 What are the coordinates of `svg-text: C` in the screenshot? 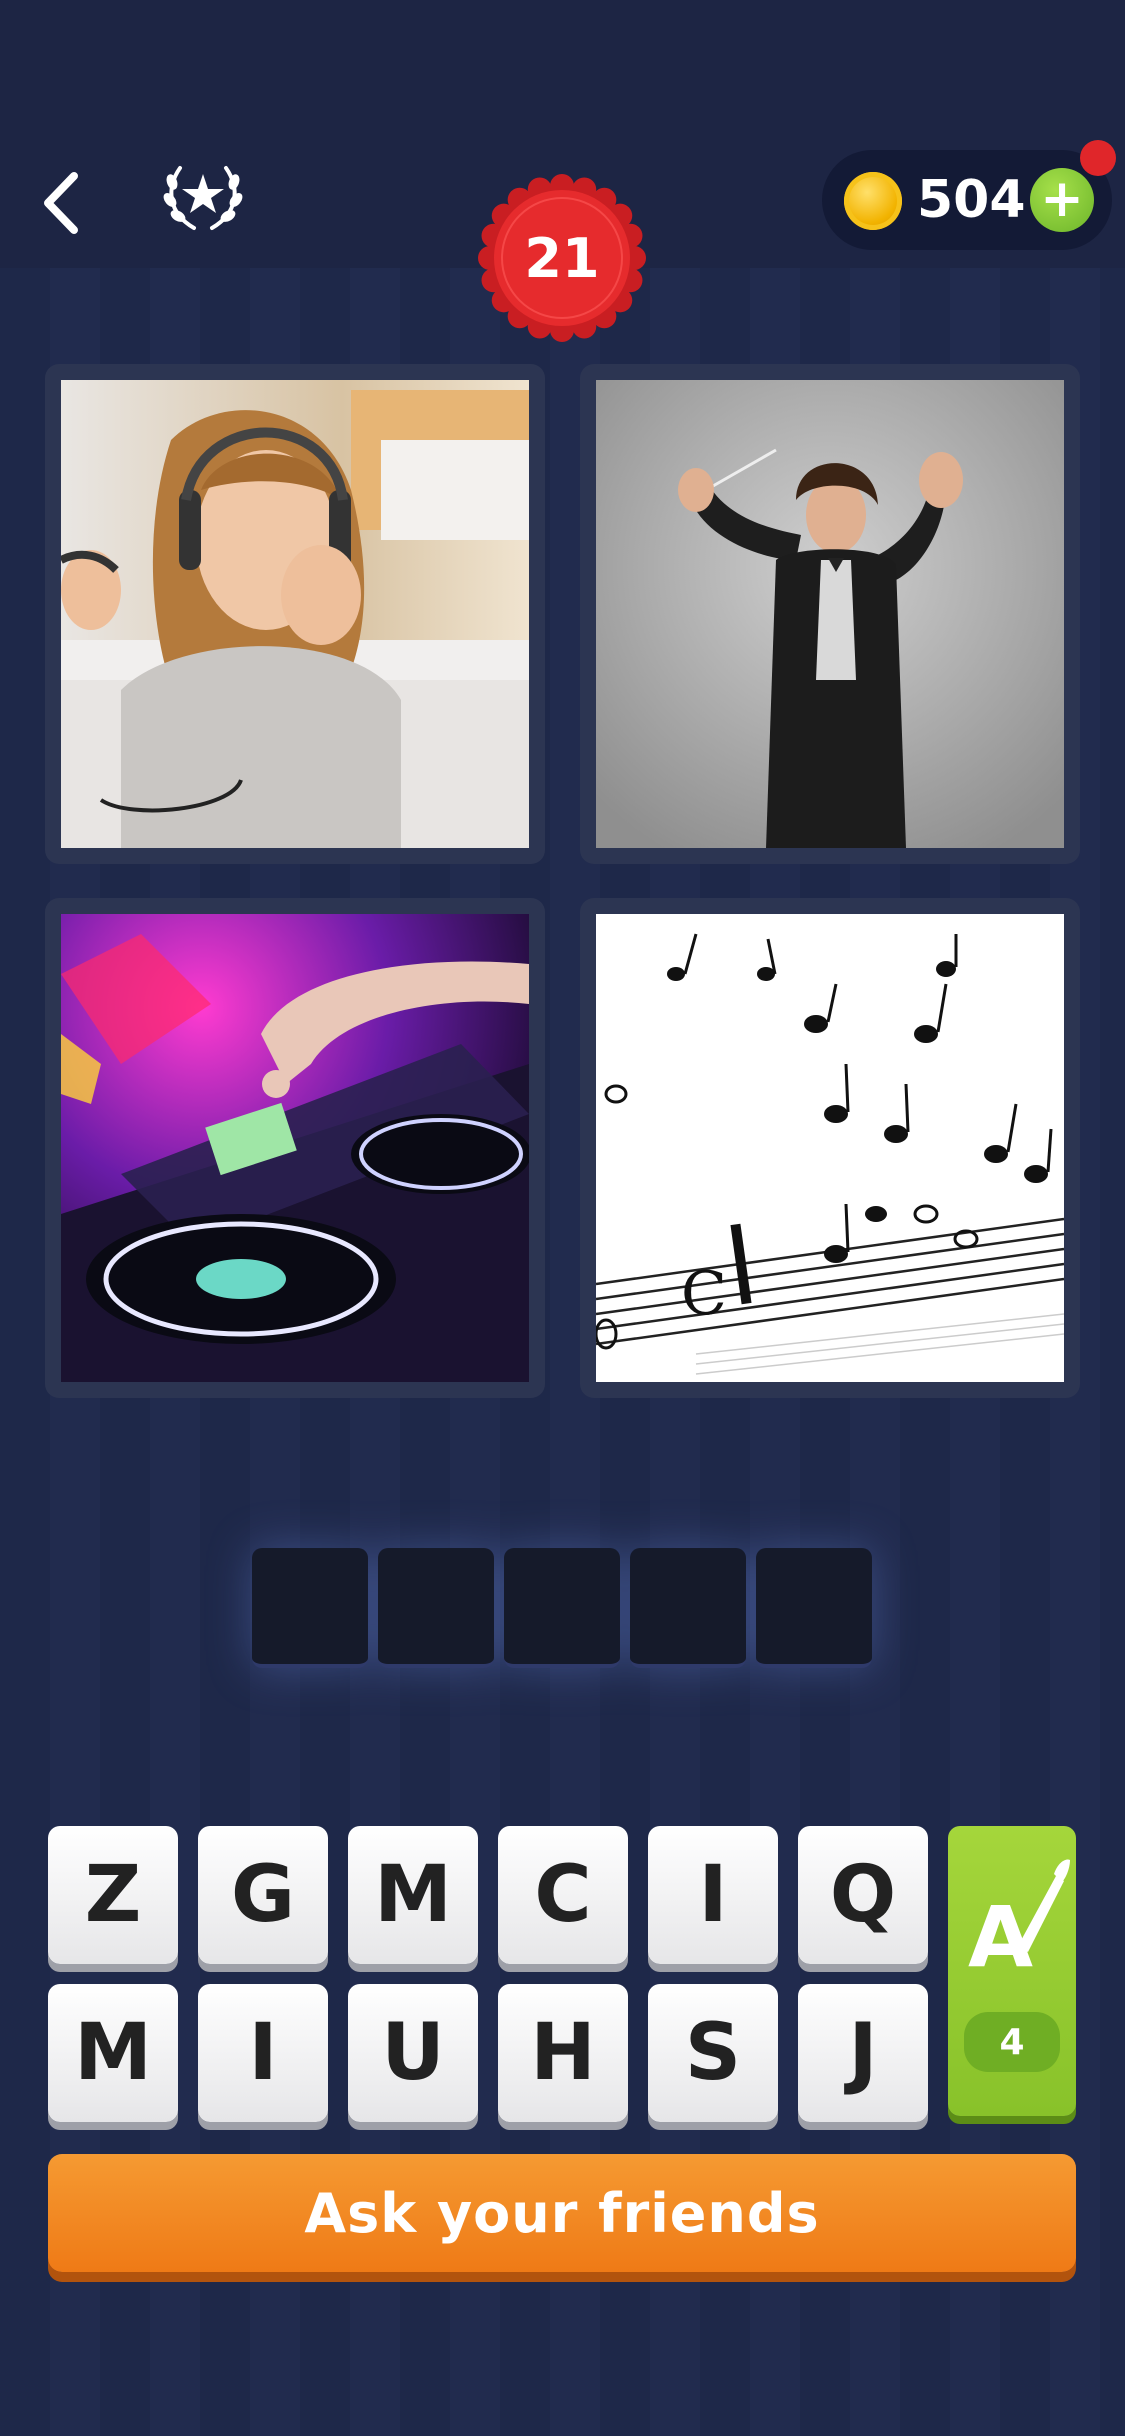 It's located at (704, 1294).